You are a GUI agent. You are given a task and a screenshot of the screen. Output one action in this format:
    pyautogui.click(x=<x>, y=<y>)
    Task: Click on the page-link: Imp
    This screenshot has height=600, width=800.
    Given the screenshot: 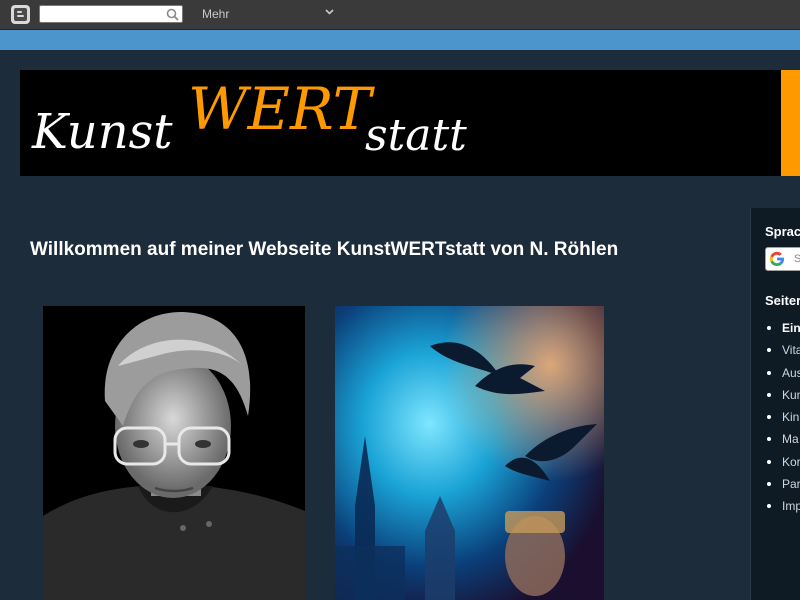 What is the action you would take?
    pyautogui.click(x=782, y=509)
    